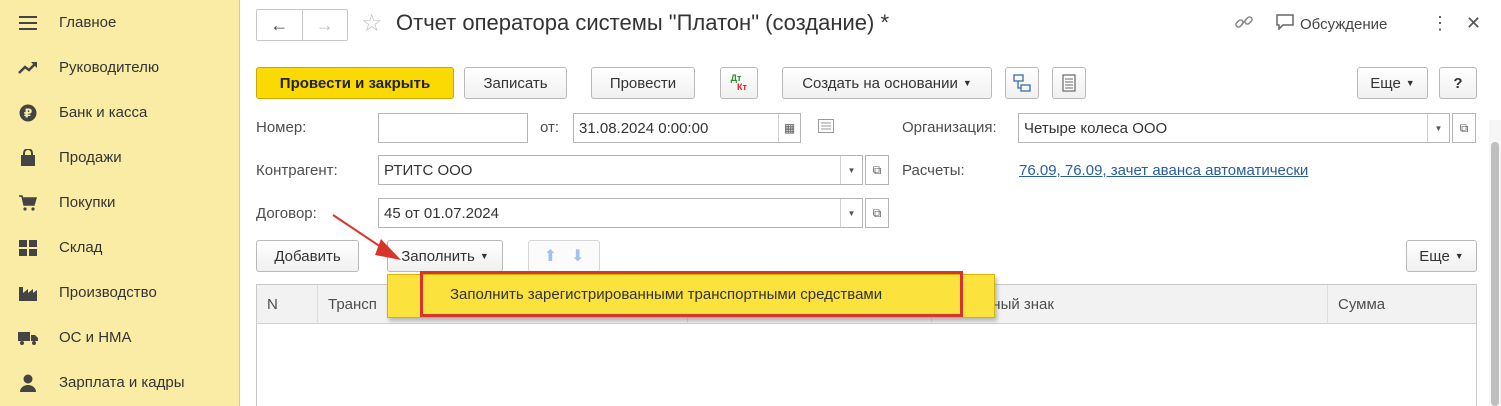 The width and height of the screenshot is (1501, 406). Describe the element at coordinates (28, 248) in the screenshot. I see `warehouse-icon` at that location.